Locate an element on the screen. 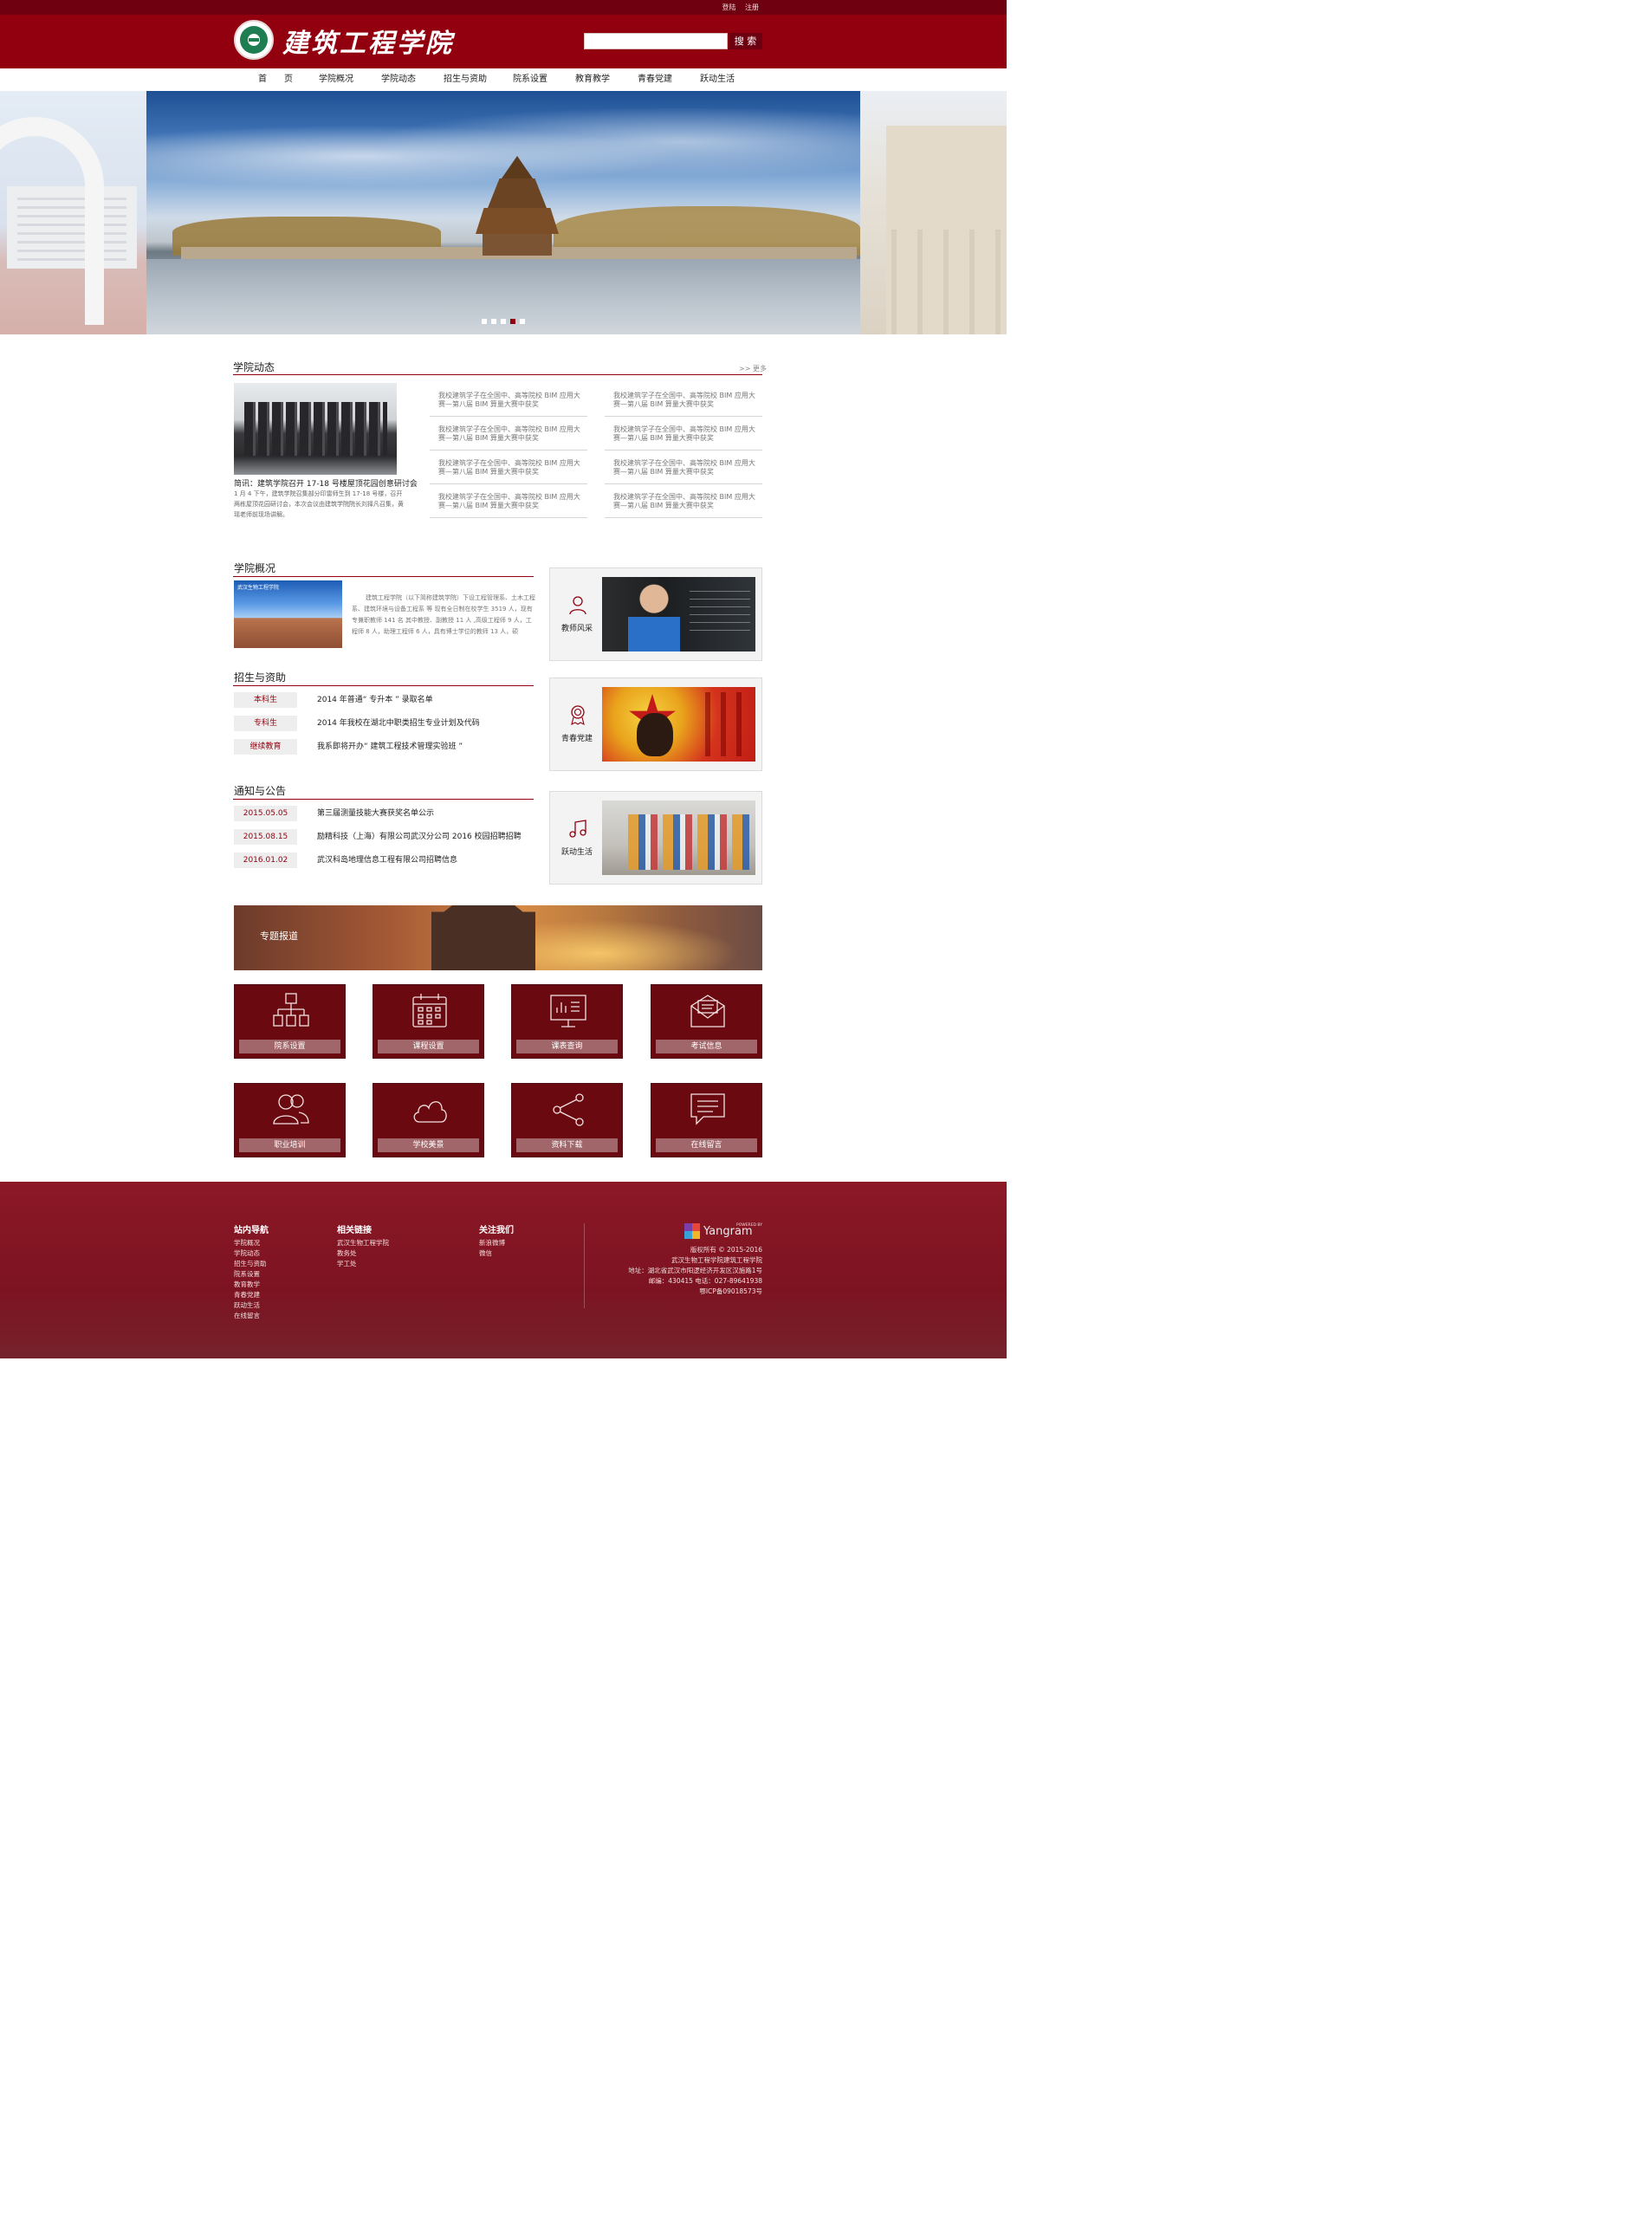  footer-info-line: 地址：湖北省武汉市阳逻经济开发区汉施路1号 is located at coordinates (695, 1270).